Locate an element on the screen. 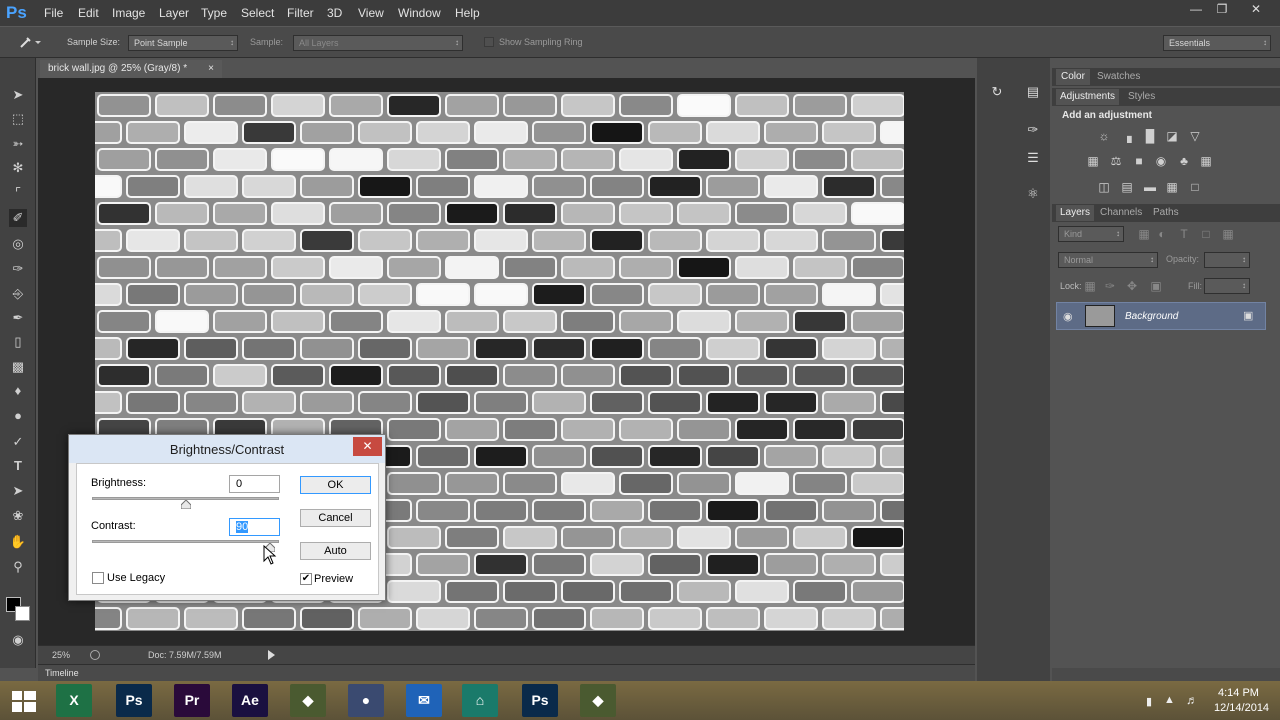 The height and width of the screenshot is (720, 1280). taskbar-app-excel: X is located at coordinates (74, 700).